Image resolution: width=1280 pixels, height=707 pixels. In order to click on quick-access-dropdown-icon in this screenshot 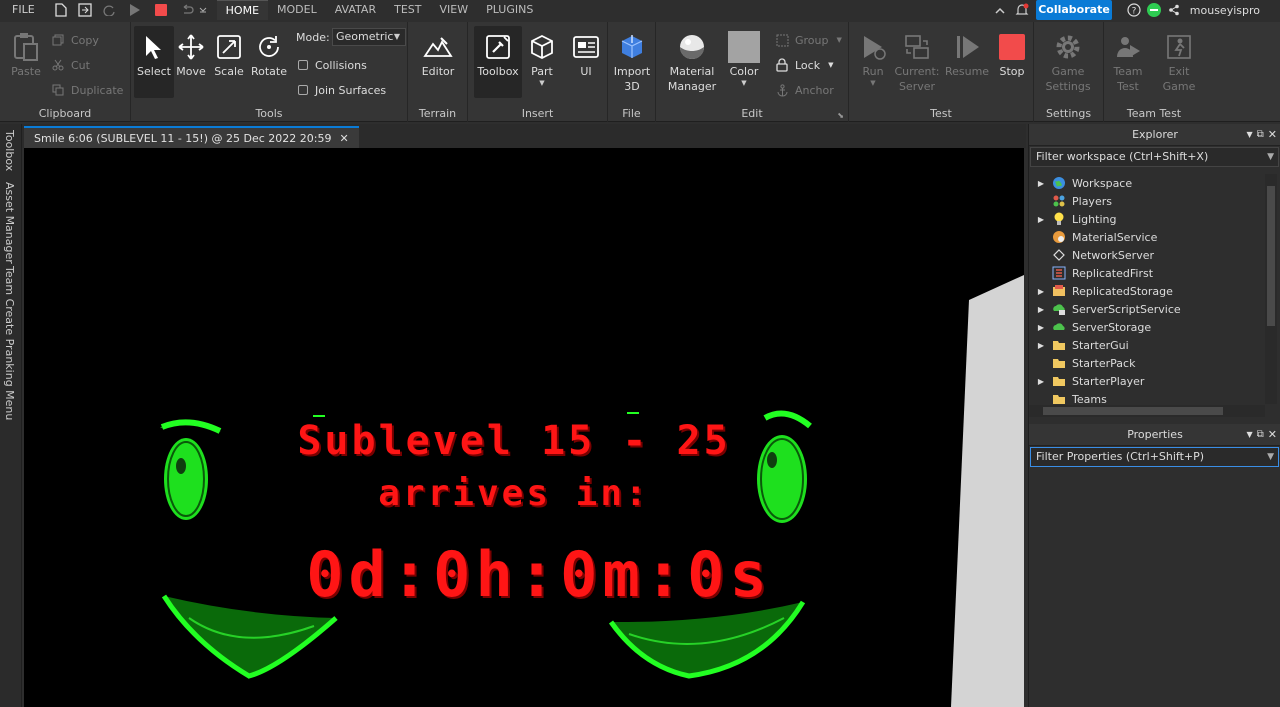, I will do `click(203, 10)`.